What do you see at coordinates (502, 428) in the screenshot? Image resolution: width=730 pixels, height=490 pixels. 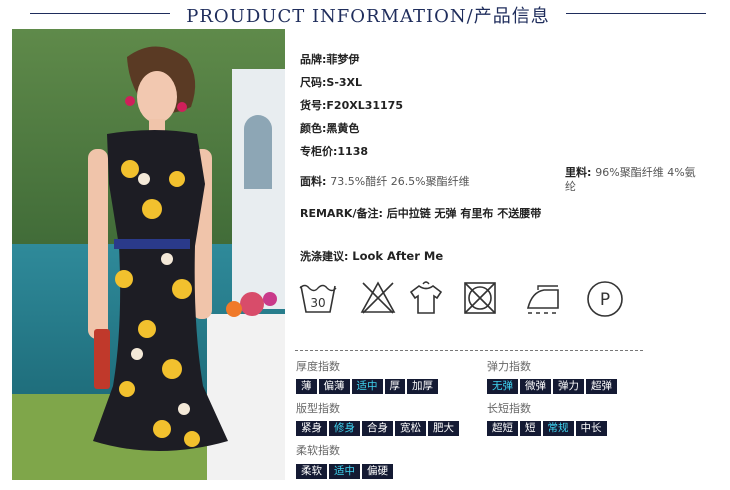 I see `length-option: 超短` at bounding box center [502, 428].